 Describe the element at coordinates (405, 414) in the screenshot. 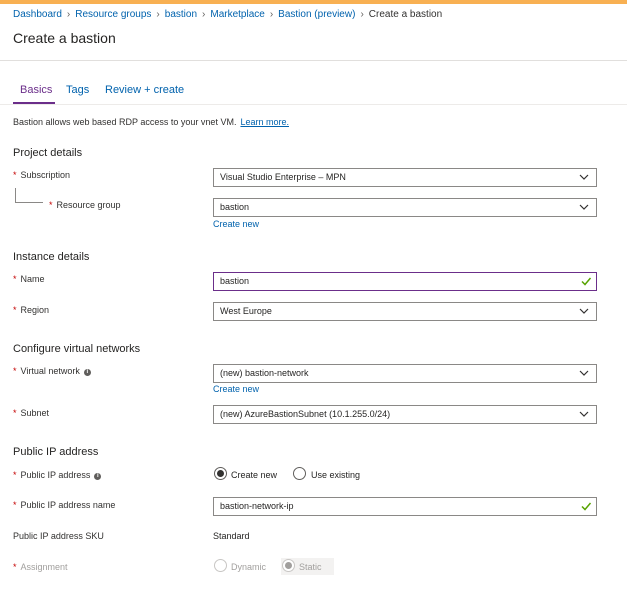

I see `subnet-dropdown: (new) AzureBastionSubnet (10.1.255.0/24)` at that location.